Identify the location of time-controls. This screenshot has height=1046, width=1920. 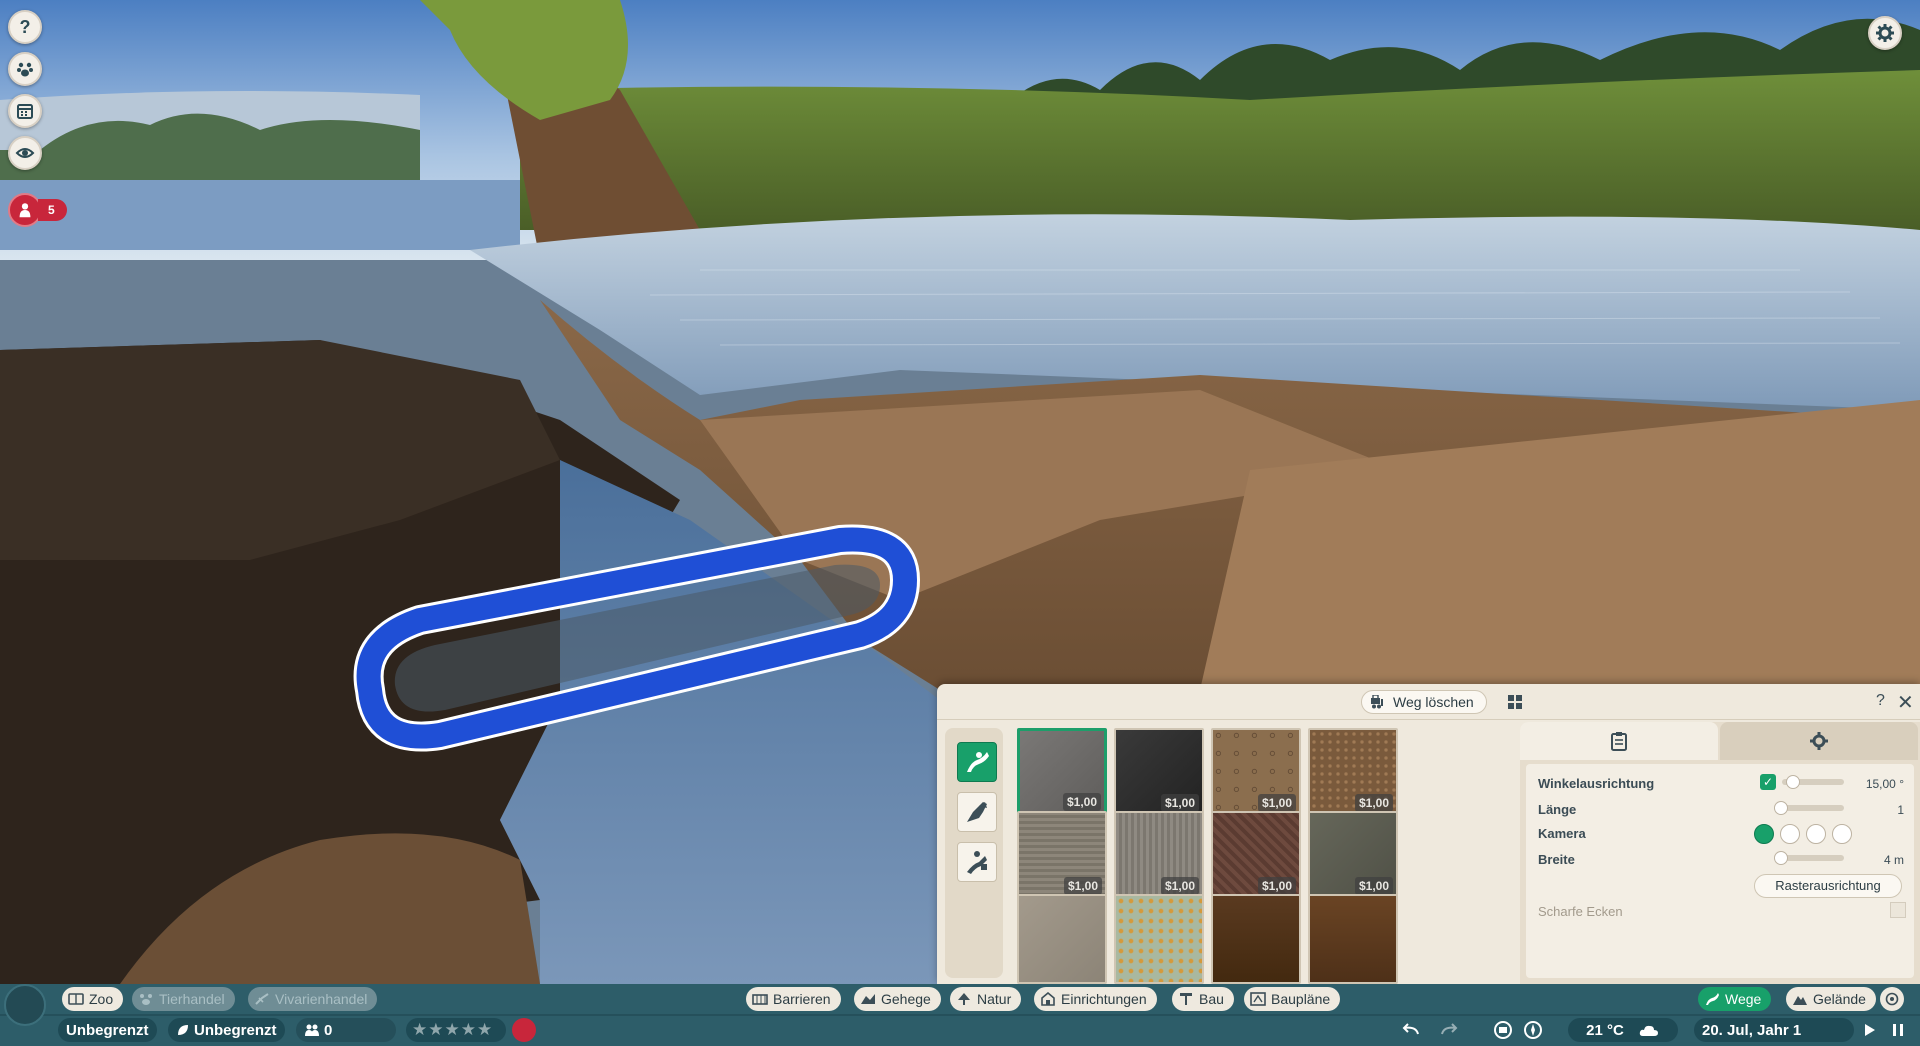
(1884, 1030).